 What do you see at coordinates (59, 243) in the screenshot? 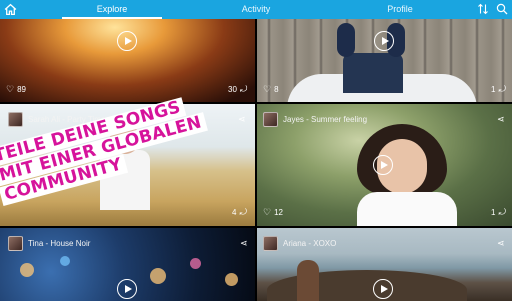
I see `author-title: Tina - House Noir` at bounding box center [59, 243].